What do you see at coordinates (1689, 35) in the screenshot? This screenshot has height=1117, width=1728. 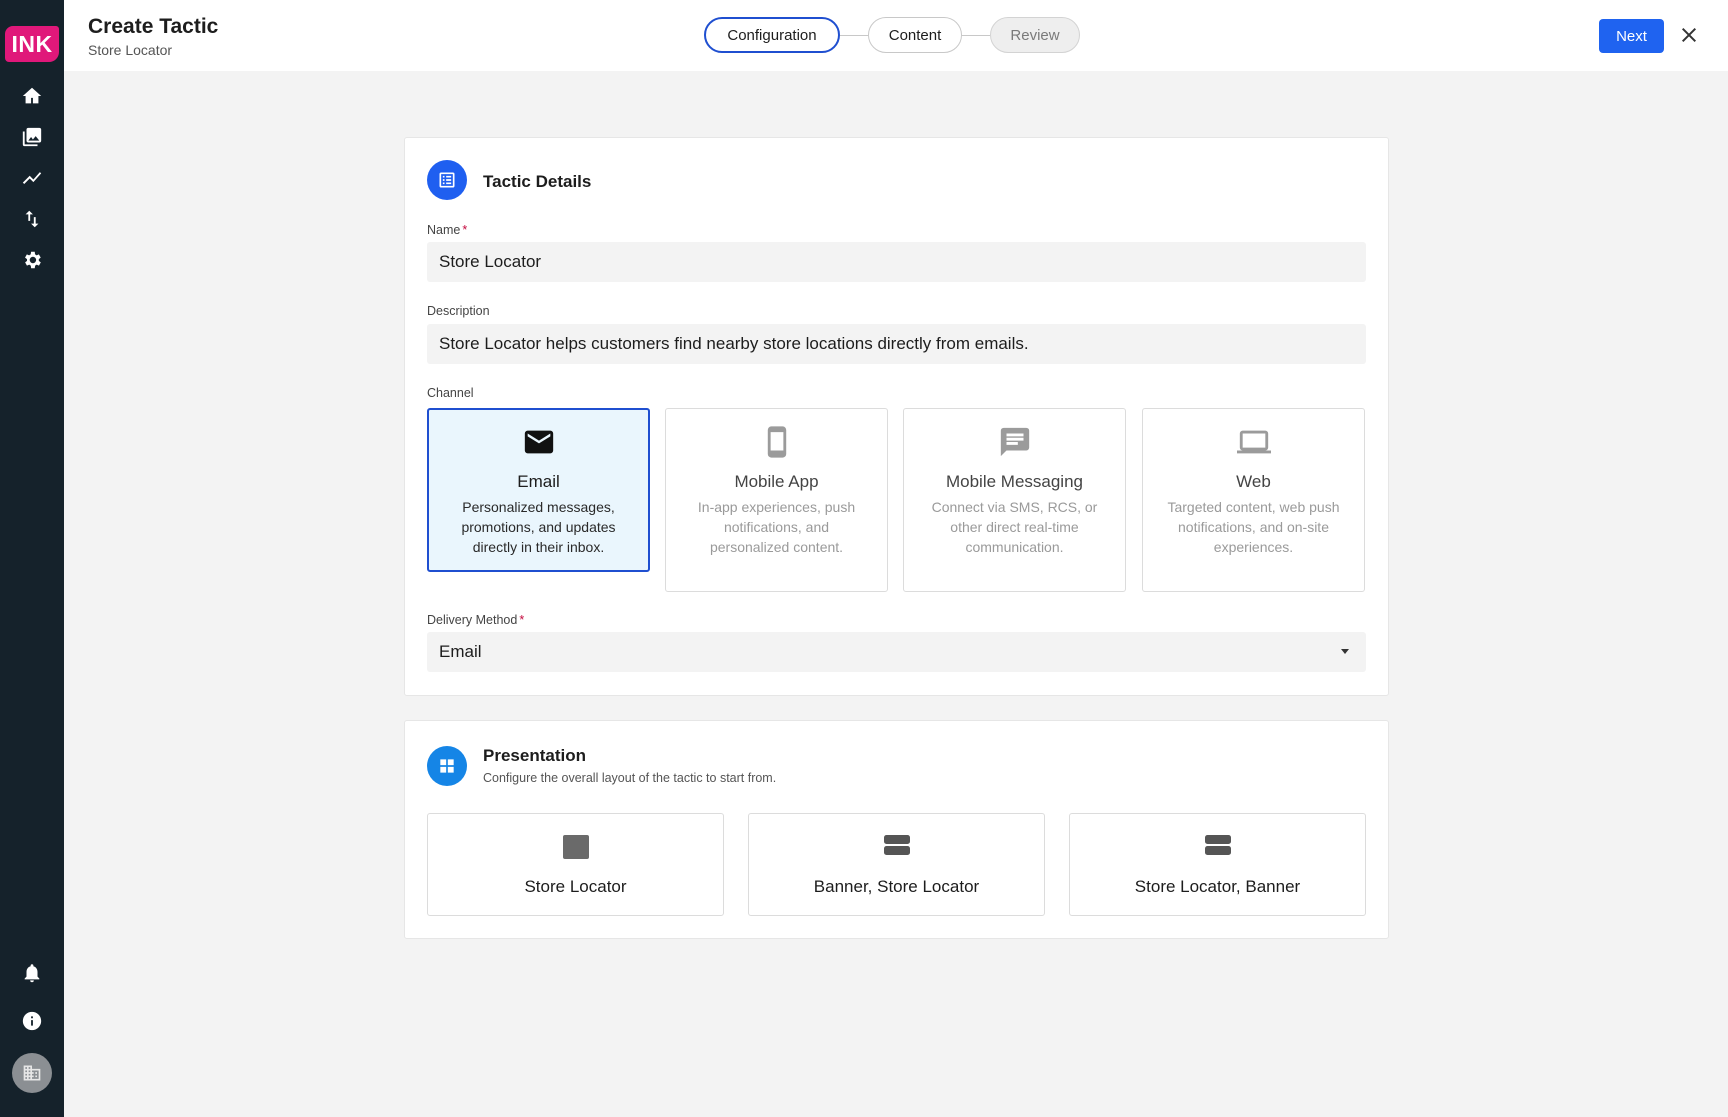 I see `close-icon` at bounding box center [1689, 35].